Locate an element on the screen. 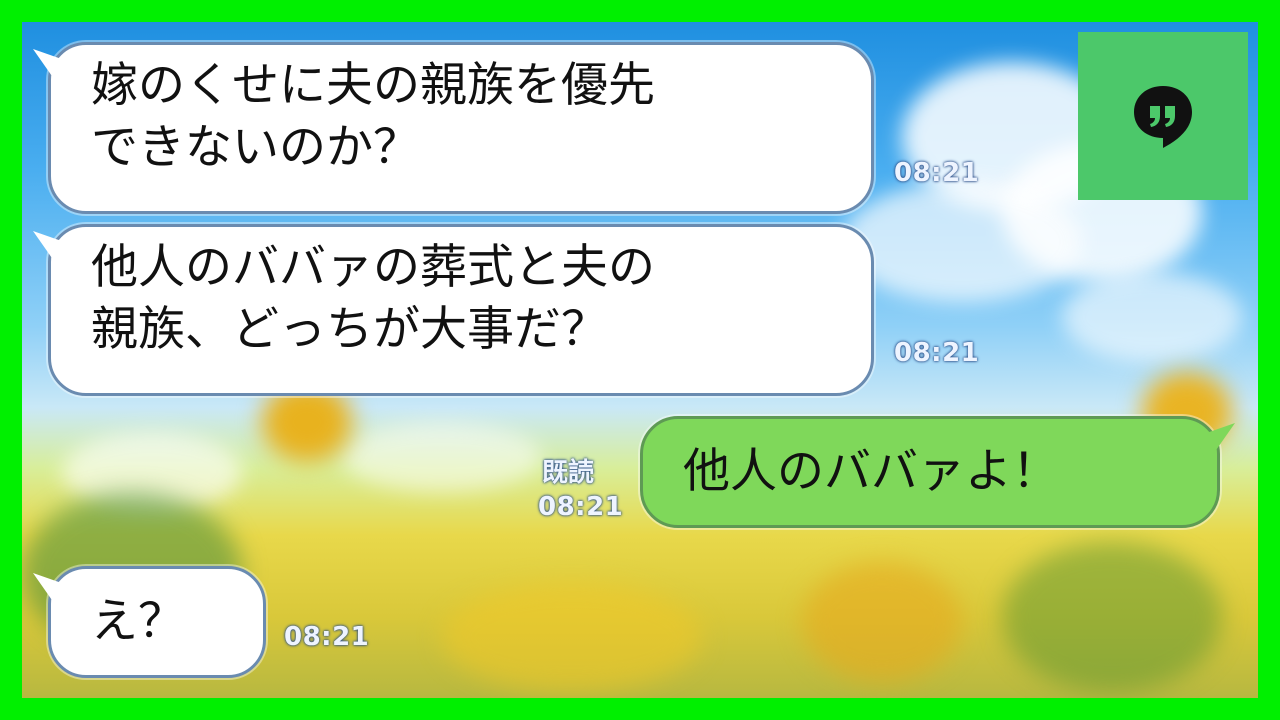 The width and height of the screenshot is (1280, 720). app-icon-tile is located at coordinates (1163, 116).